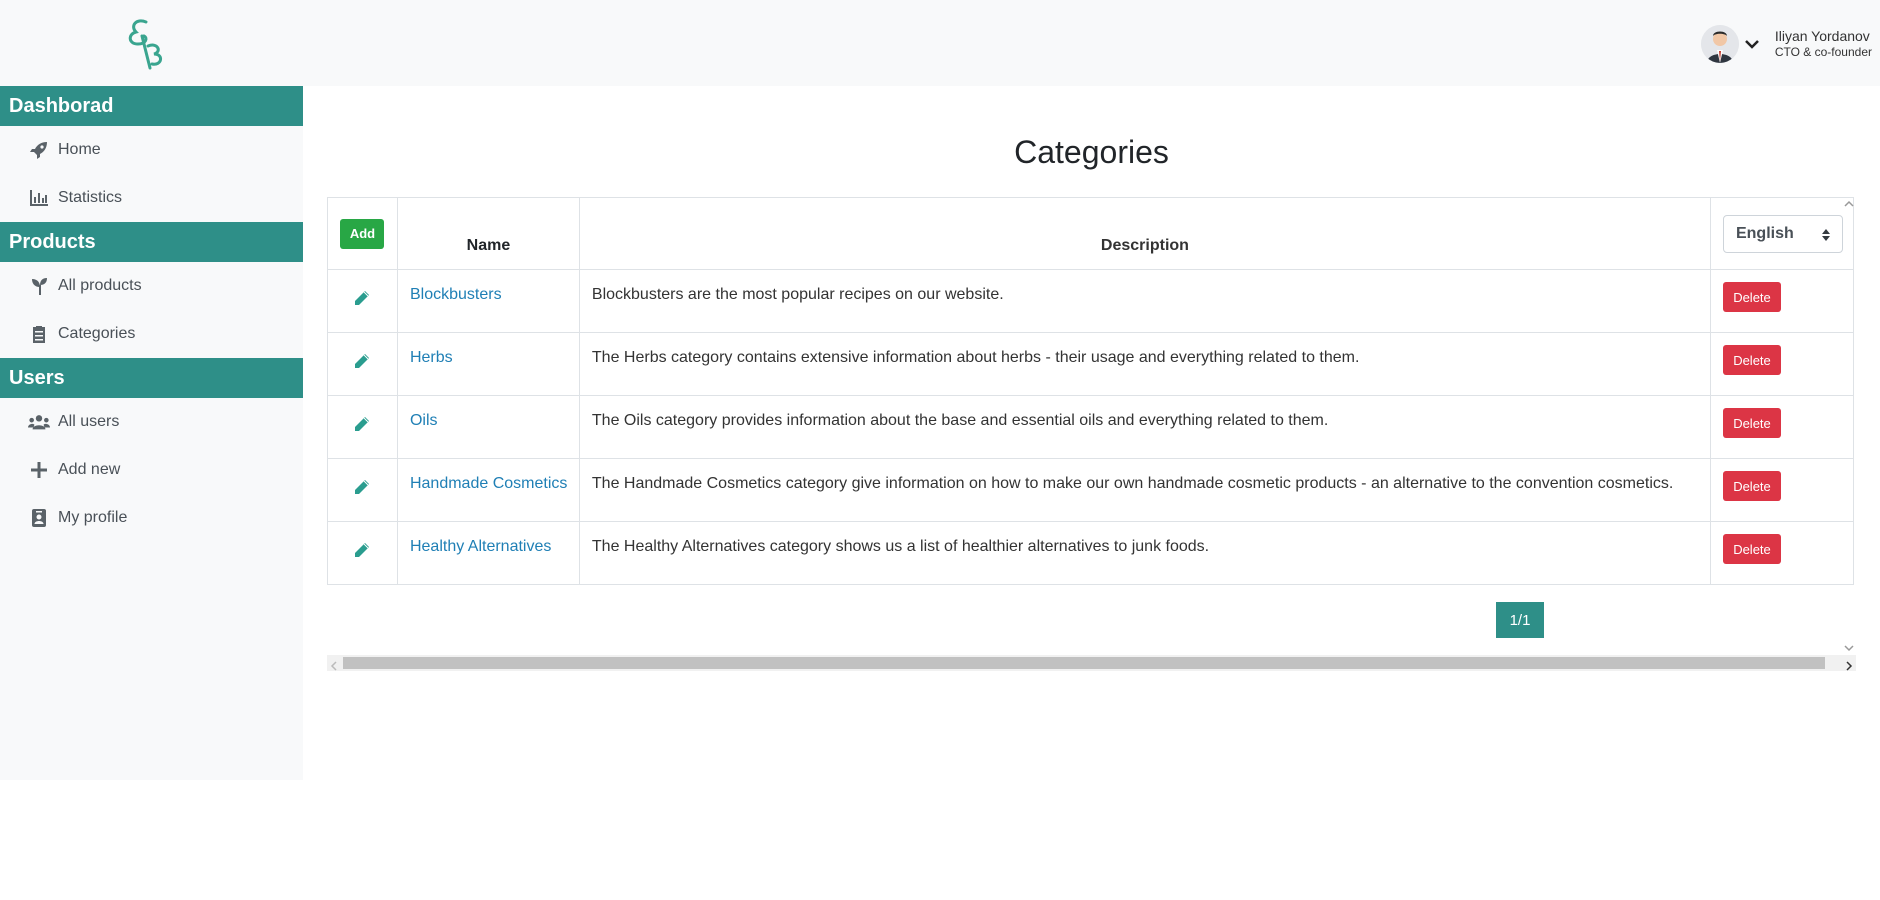  I want to click on language-select: English, so click(1782, 233).